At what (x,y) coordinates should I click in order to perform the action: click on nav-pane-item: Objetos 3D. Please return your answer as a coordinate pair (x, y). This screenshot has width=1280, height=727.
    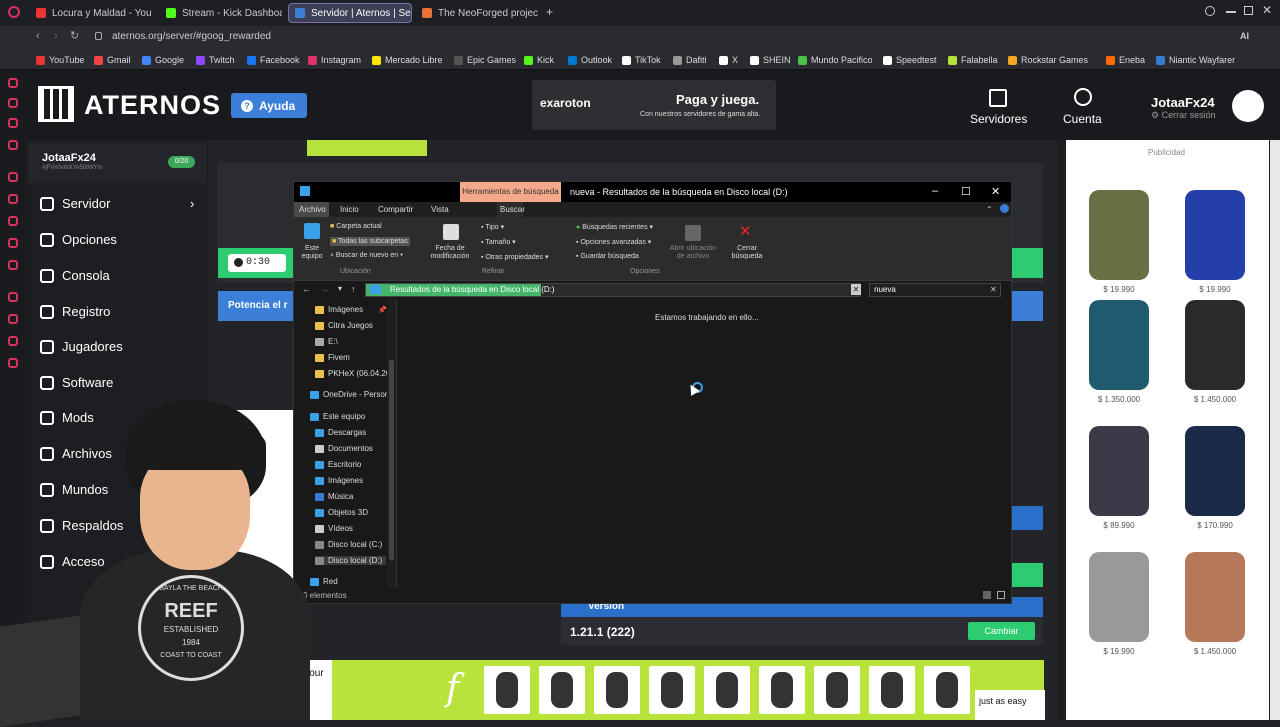
    Looking at the image, I should click on (341, 512).